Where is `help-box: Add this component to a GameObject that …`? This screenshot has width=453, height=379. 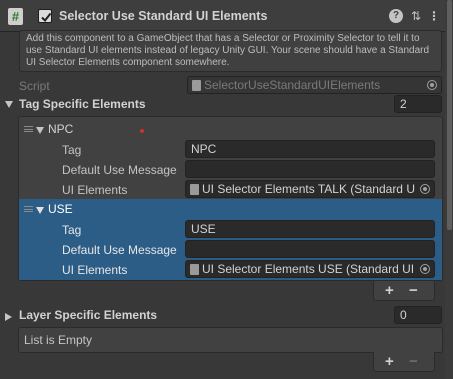
help-box: Add this component to a GameObject that … is located at coordinates (230, 51).